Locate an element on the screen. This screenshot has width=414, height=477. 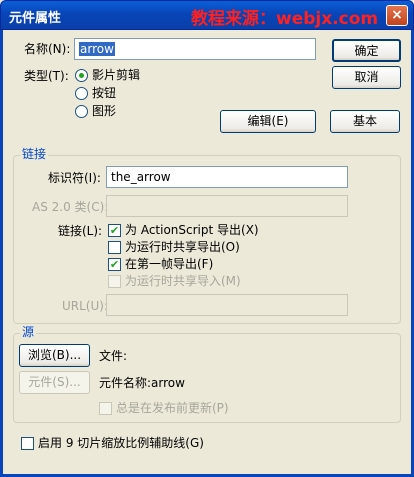
close-icon: × is located at coordinates (397, 15).